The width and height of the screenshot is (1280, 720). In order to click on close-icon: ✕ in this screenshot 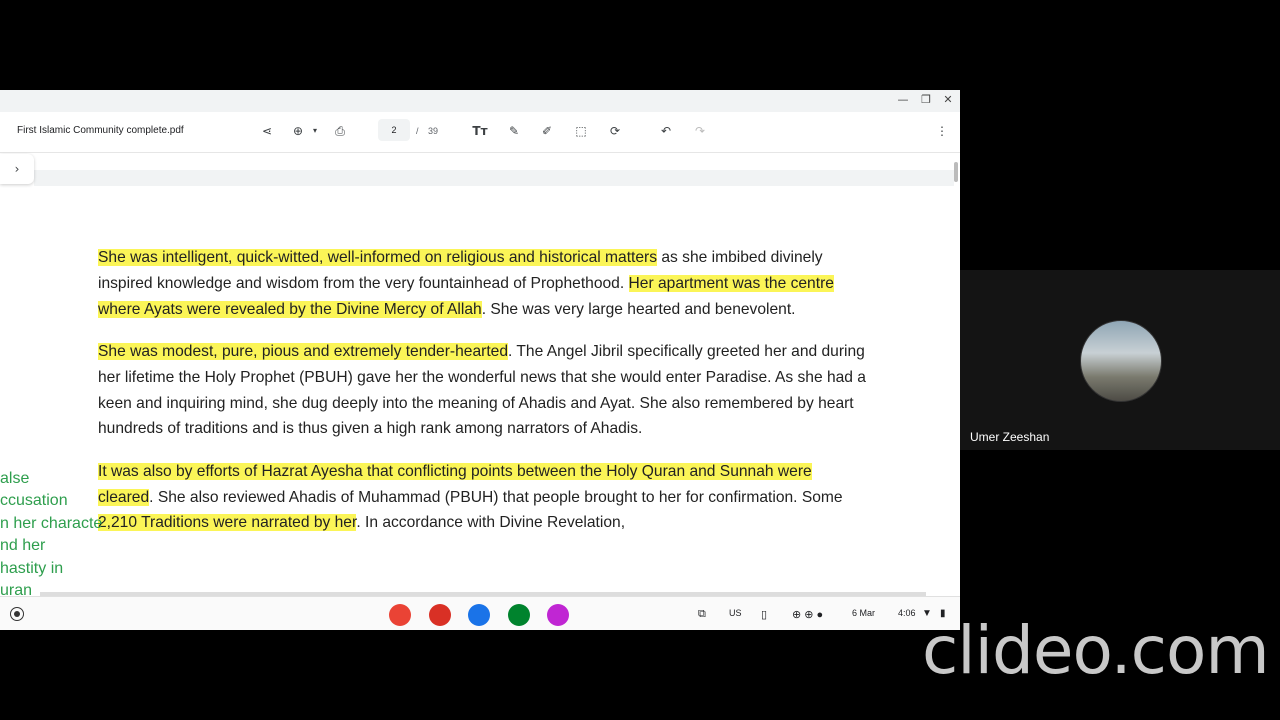, I will do `click(948, 100)`.